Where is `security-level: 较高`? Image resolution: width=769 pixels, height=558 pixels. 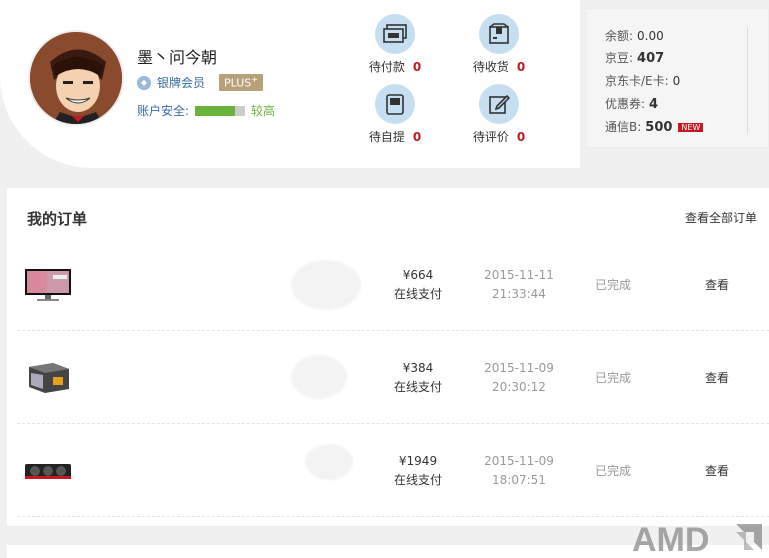
security-level: 较高 is located at coordinates (263, 111).